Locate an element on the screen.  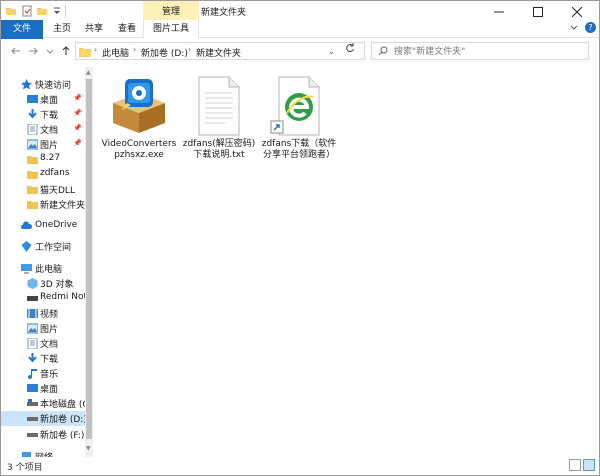
text-file-icon is located at coordinates (219, 105).